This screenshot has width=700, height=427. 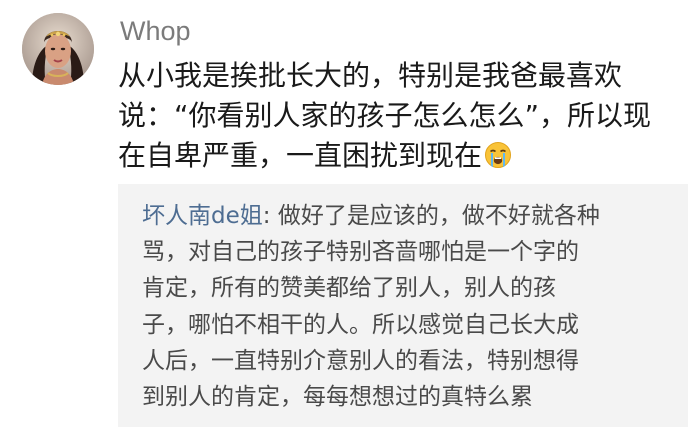 I want to click on comment-line-text: 在自卑严重，一直困扰到现在, so click(x=300, y=155).